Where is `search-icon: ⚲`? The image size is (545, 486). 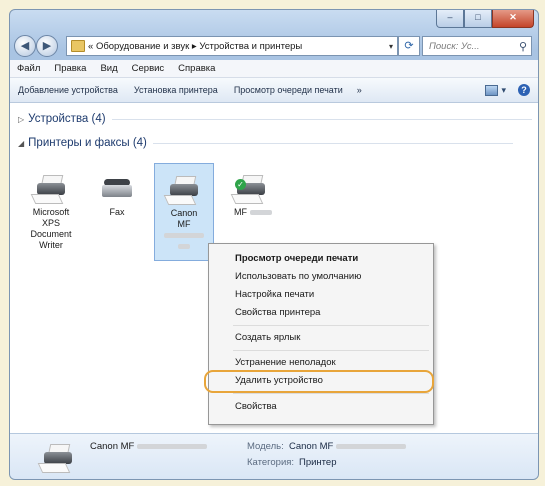 search-icon: ⚲ is located at coordinates (523, 46).